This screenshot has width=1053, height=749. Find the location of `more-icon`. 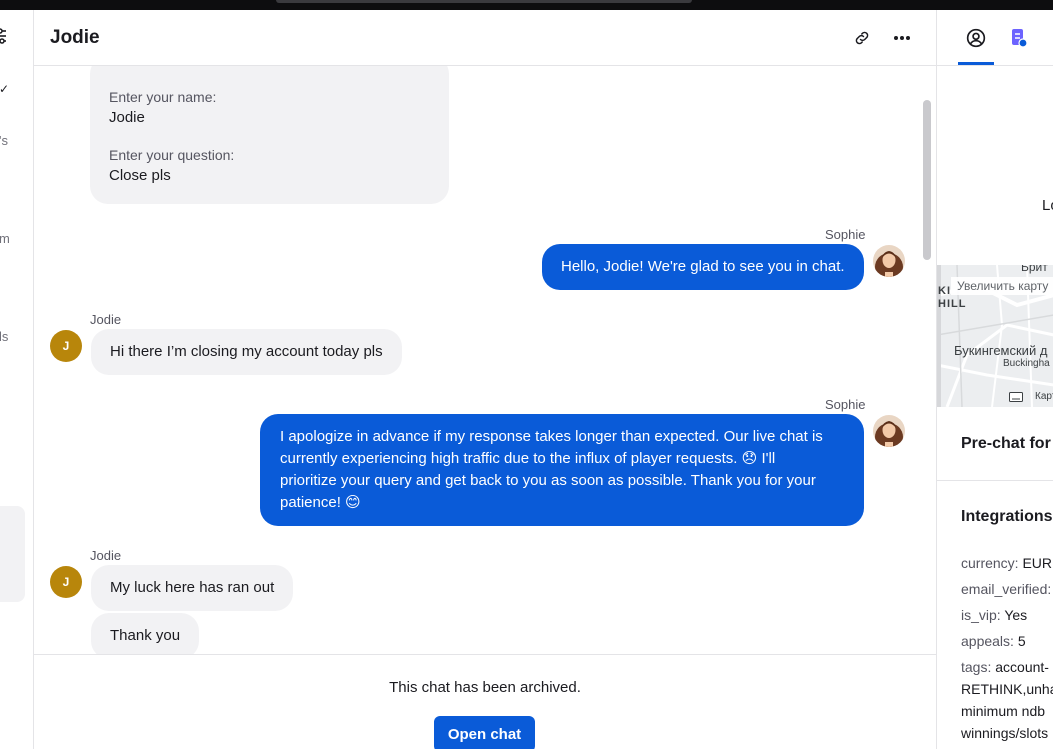

more-icon is located at coordinates (902, 38).